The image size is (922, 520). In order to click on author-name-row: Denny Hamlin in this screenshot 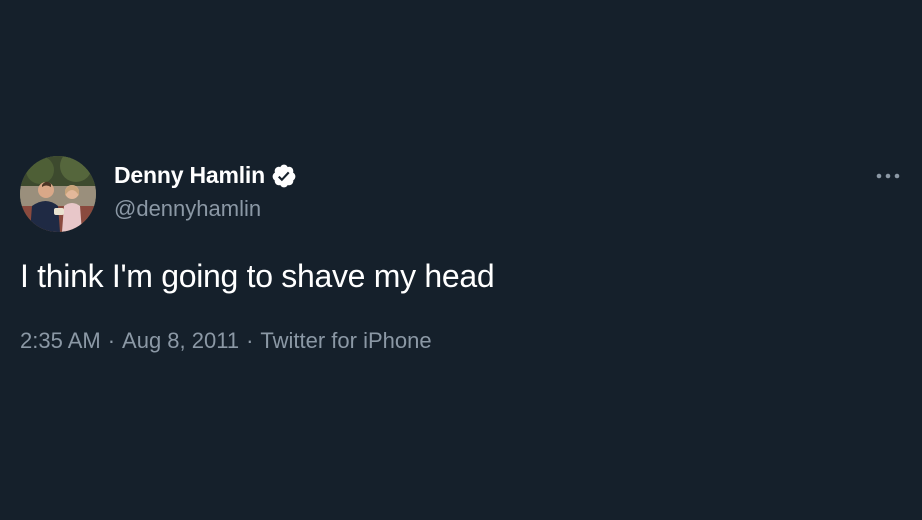, I will do `click(205, 175)`.